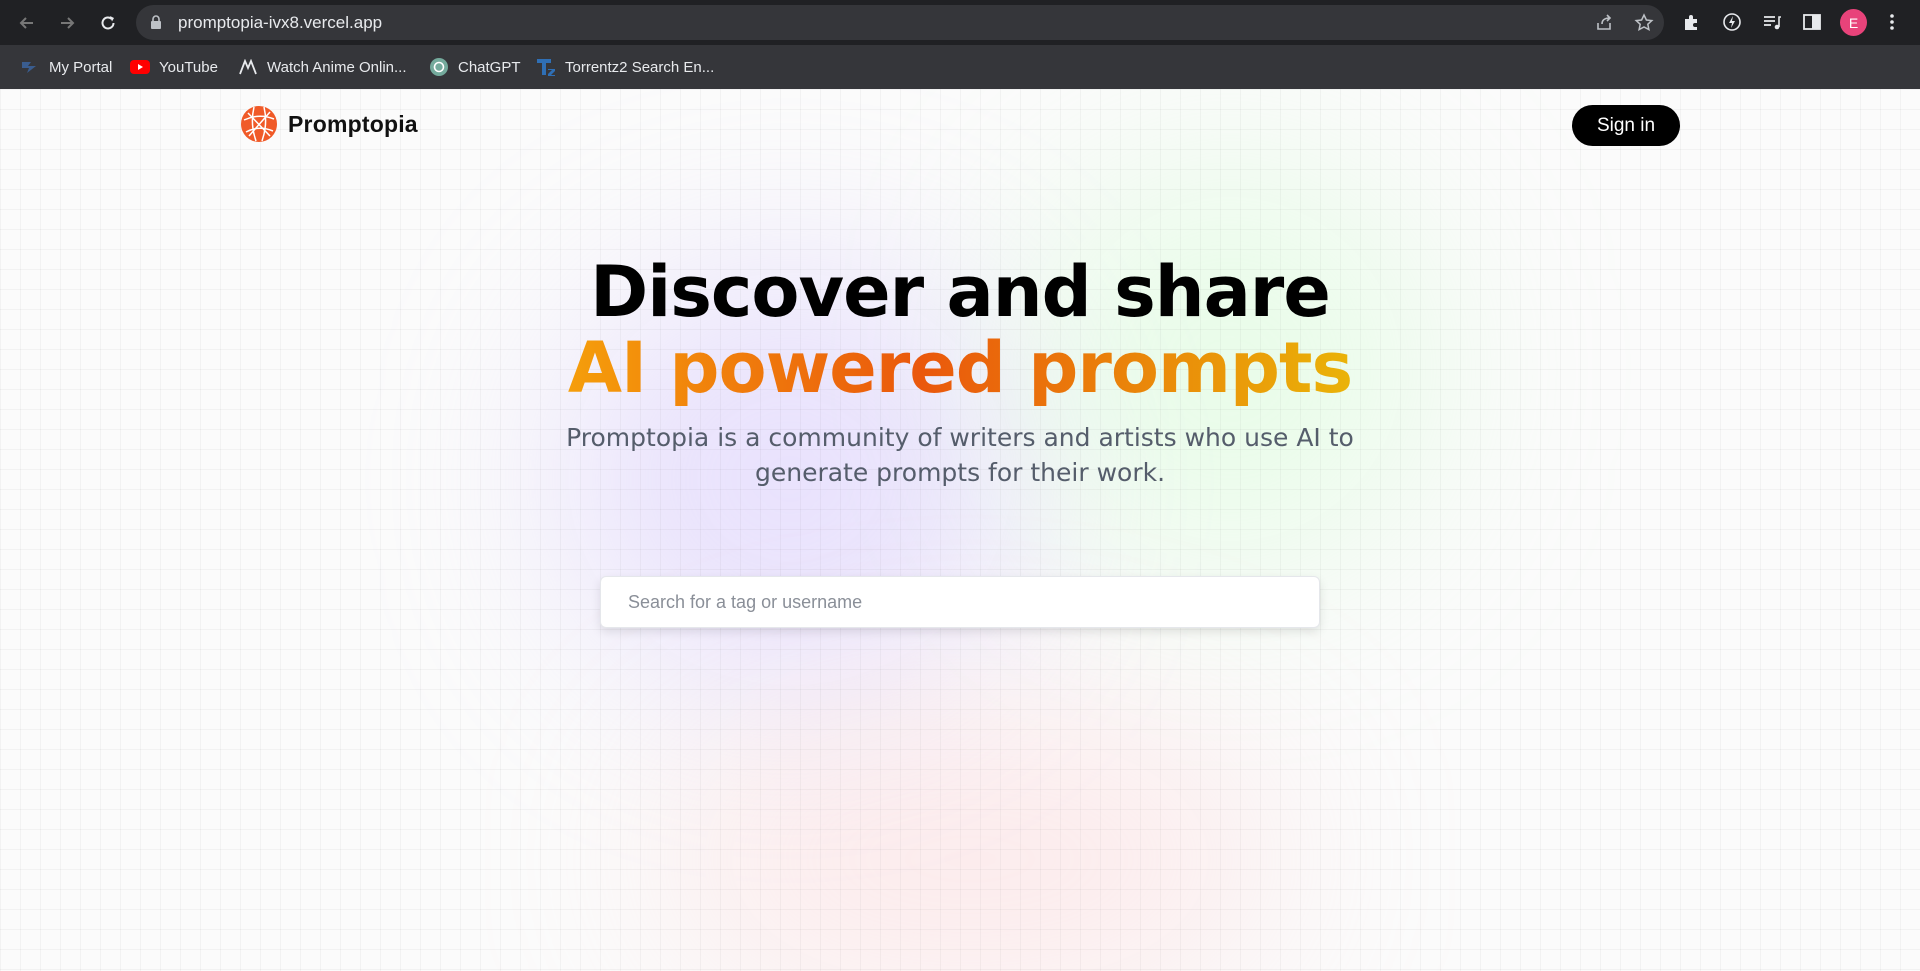  What do you see at coordinates (900, 22) in the screenshot?
I see `address-bar: promptopia-ivx8.vercel.app` at bounding box center [900, 22].